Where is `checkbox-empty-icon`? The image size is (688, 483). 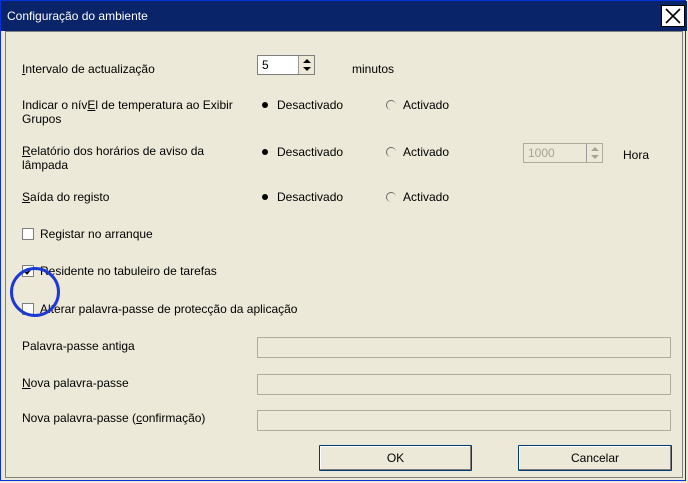 checkbox-empty-icon is located at coordinates (28, 234).